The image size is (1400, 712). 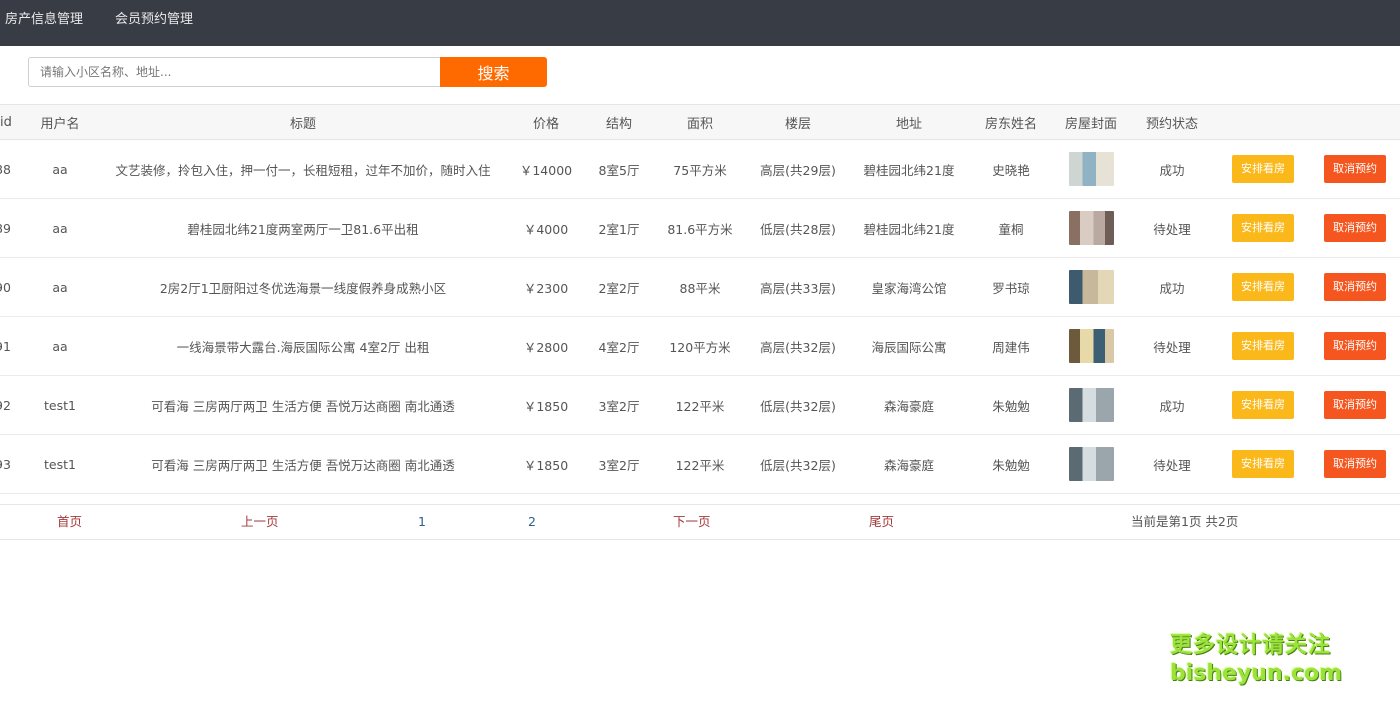 I want to click on cell-id: 91, so click(x=11, y=346).